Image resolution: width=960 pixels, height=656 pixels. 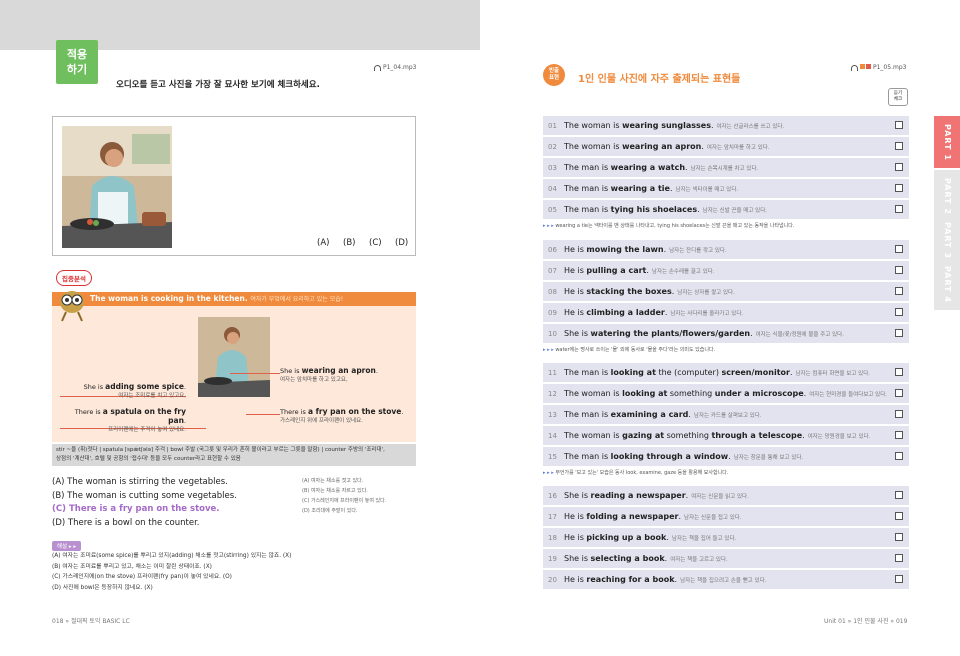 I want to click on row-translation: 남자는 손목시계를 차고 있다., so click(x=724, y=169).